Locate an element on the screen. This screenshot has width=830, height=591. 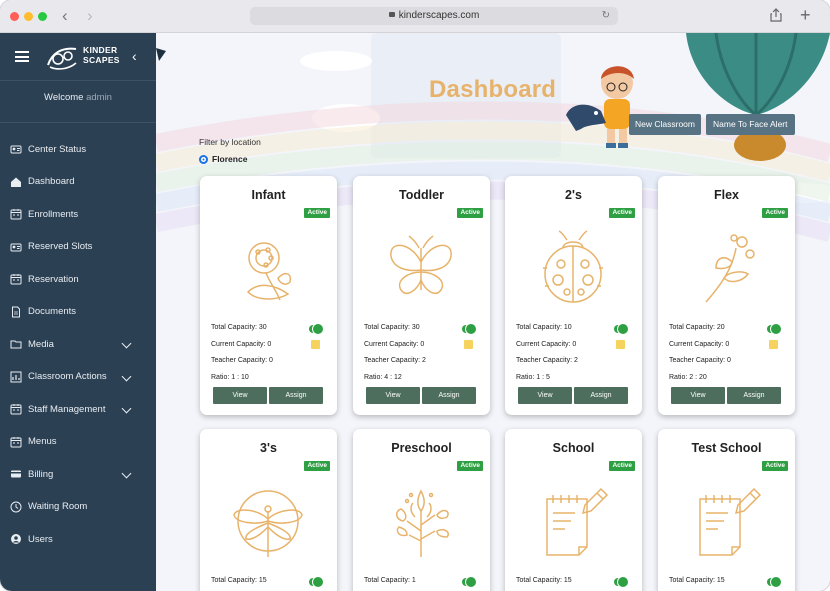
sidebar-item-dashboard: Dashboard is located at coordinates (78, 182).